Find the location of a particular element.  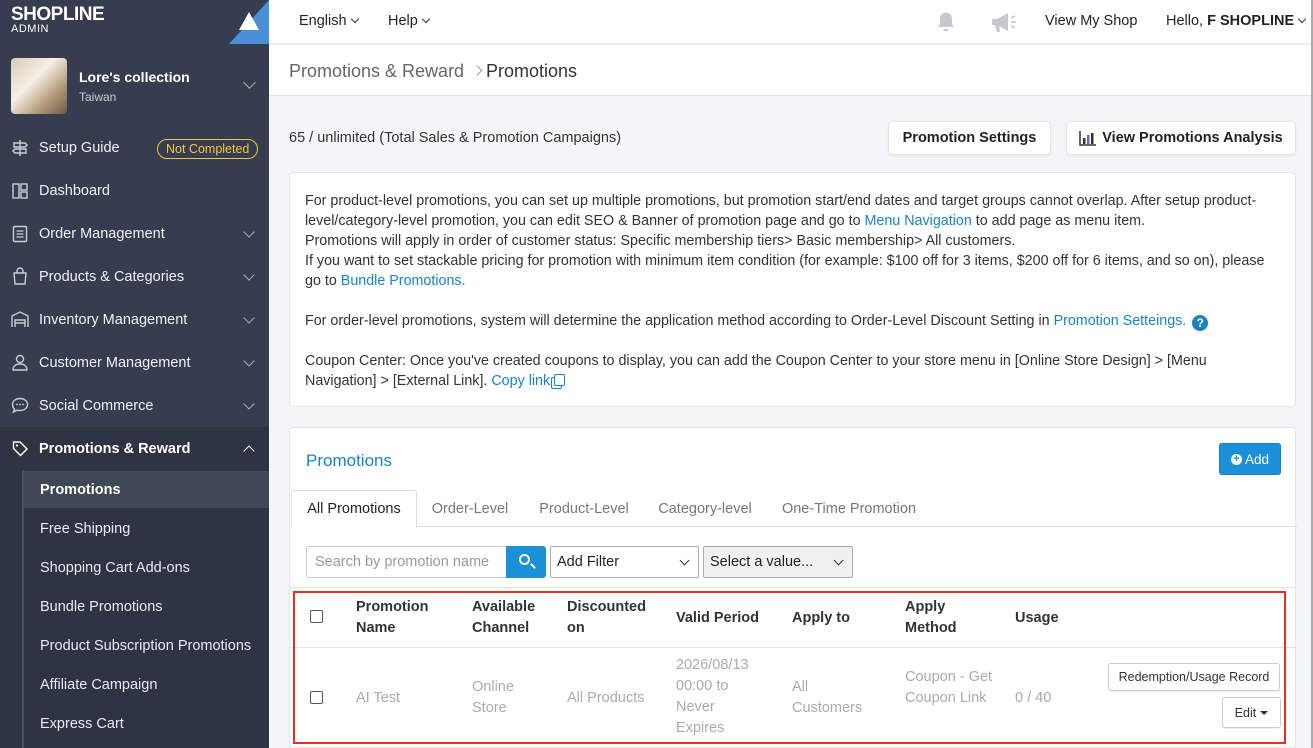

help-dropdown: Help is located at coordinates (409, 21).